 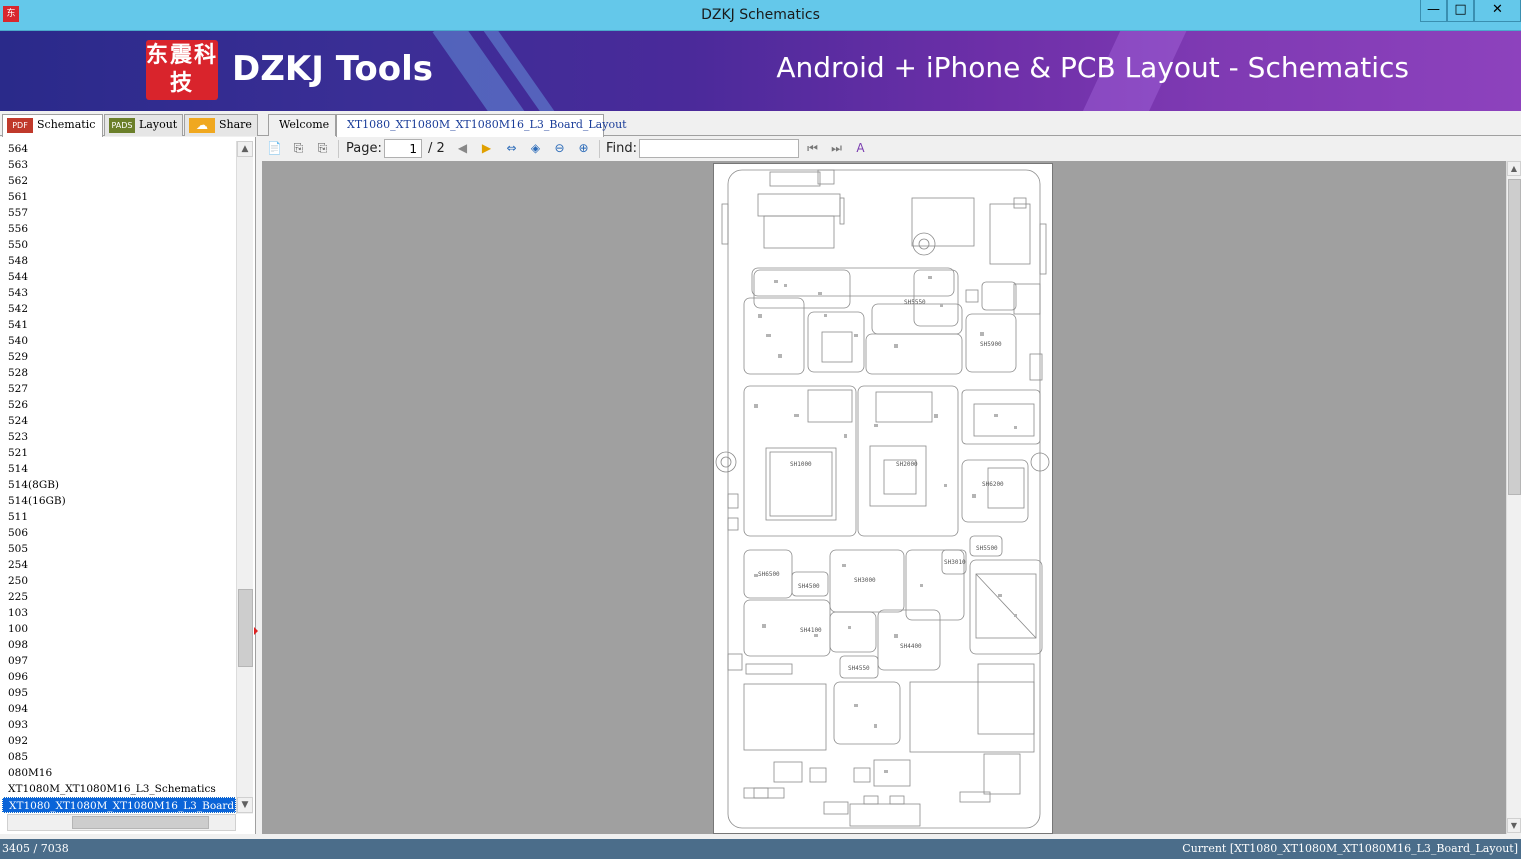 I want to click on board-label: SH1000, so click(x=801, y=464).